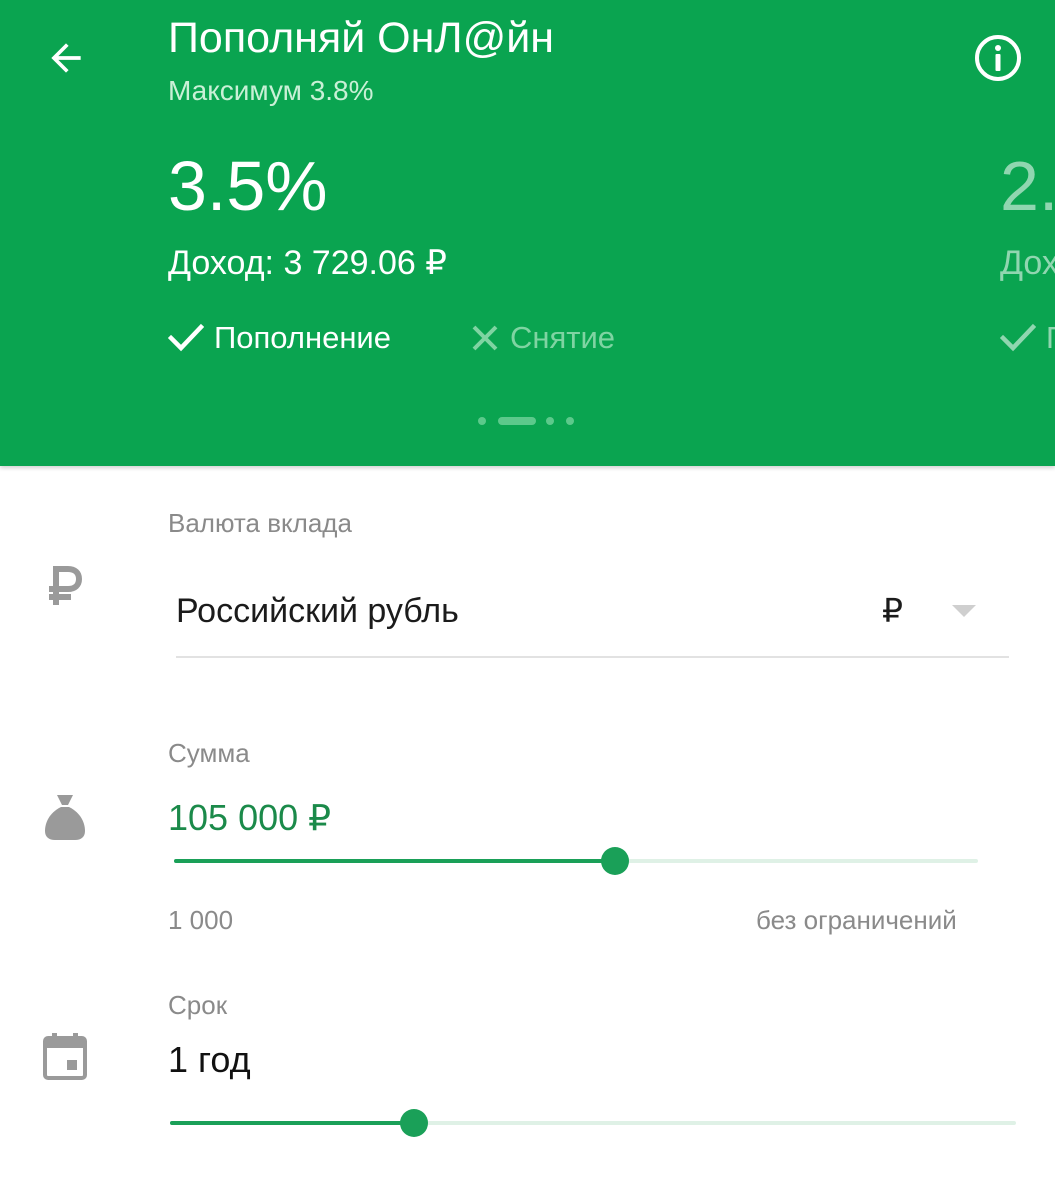 The width and height of the screenshot is (1055, 1200). What do you see at coordinates (65, 817) in the screenshot?
I see `money-bag-icon` at bounding box center [65, 817].